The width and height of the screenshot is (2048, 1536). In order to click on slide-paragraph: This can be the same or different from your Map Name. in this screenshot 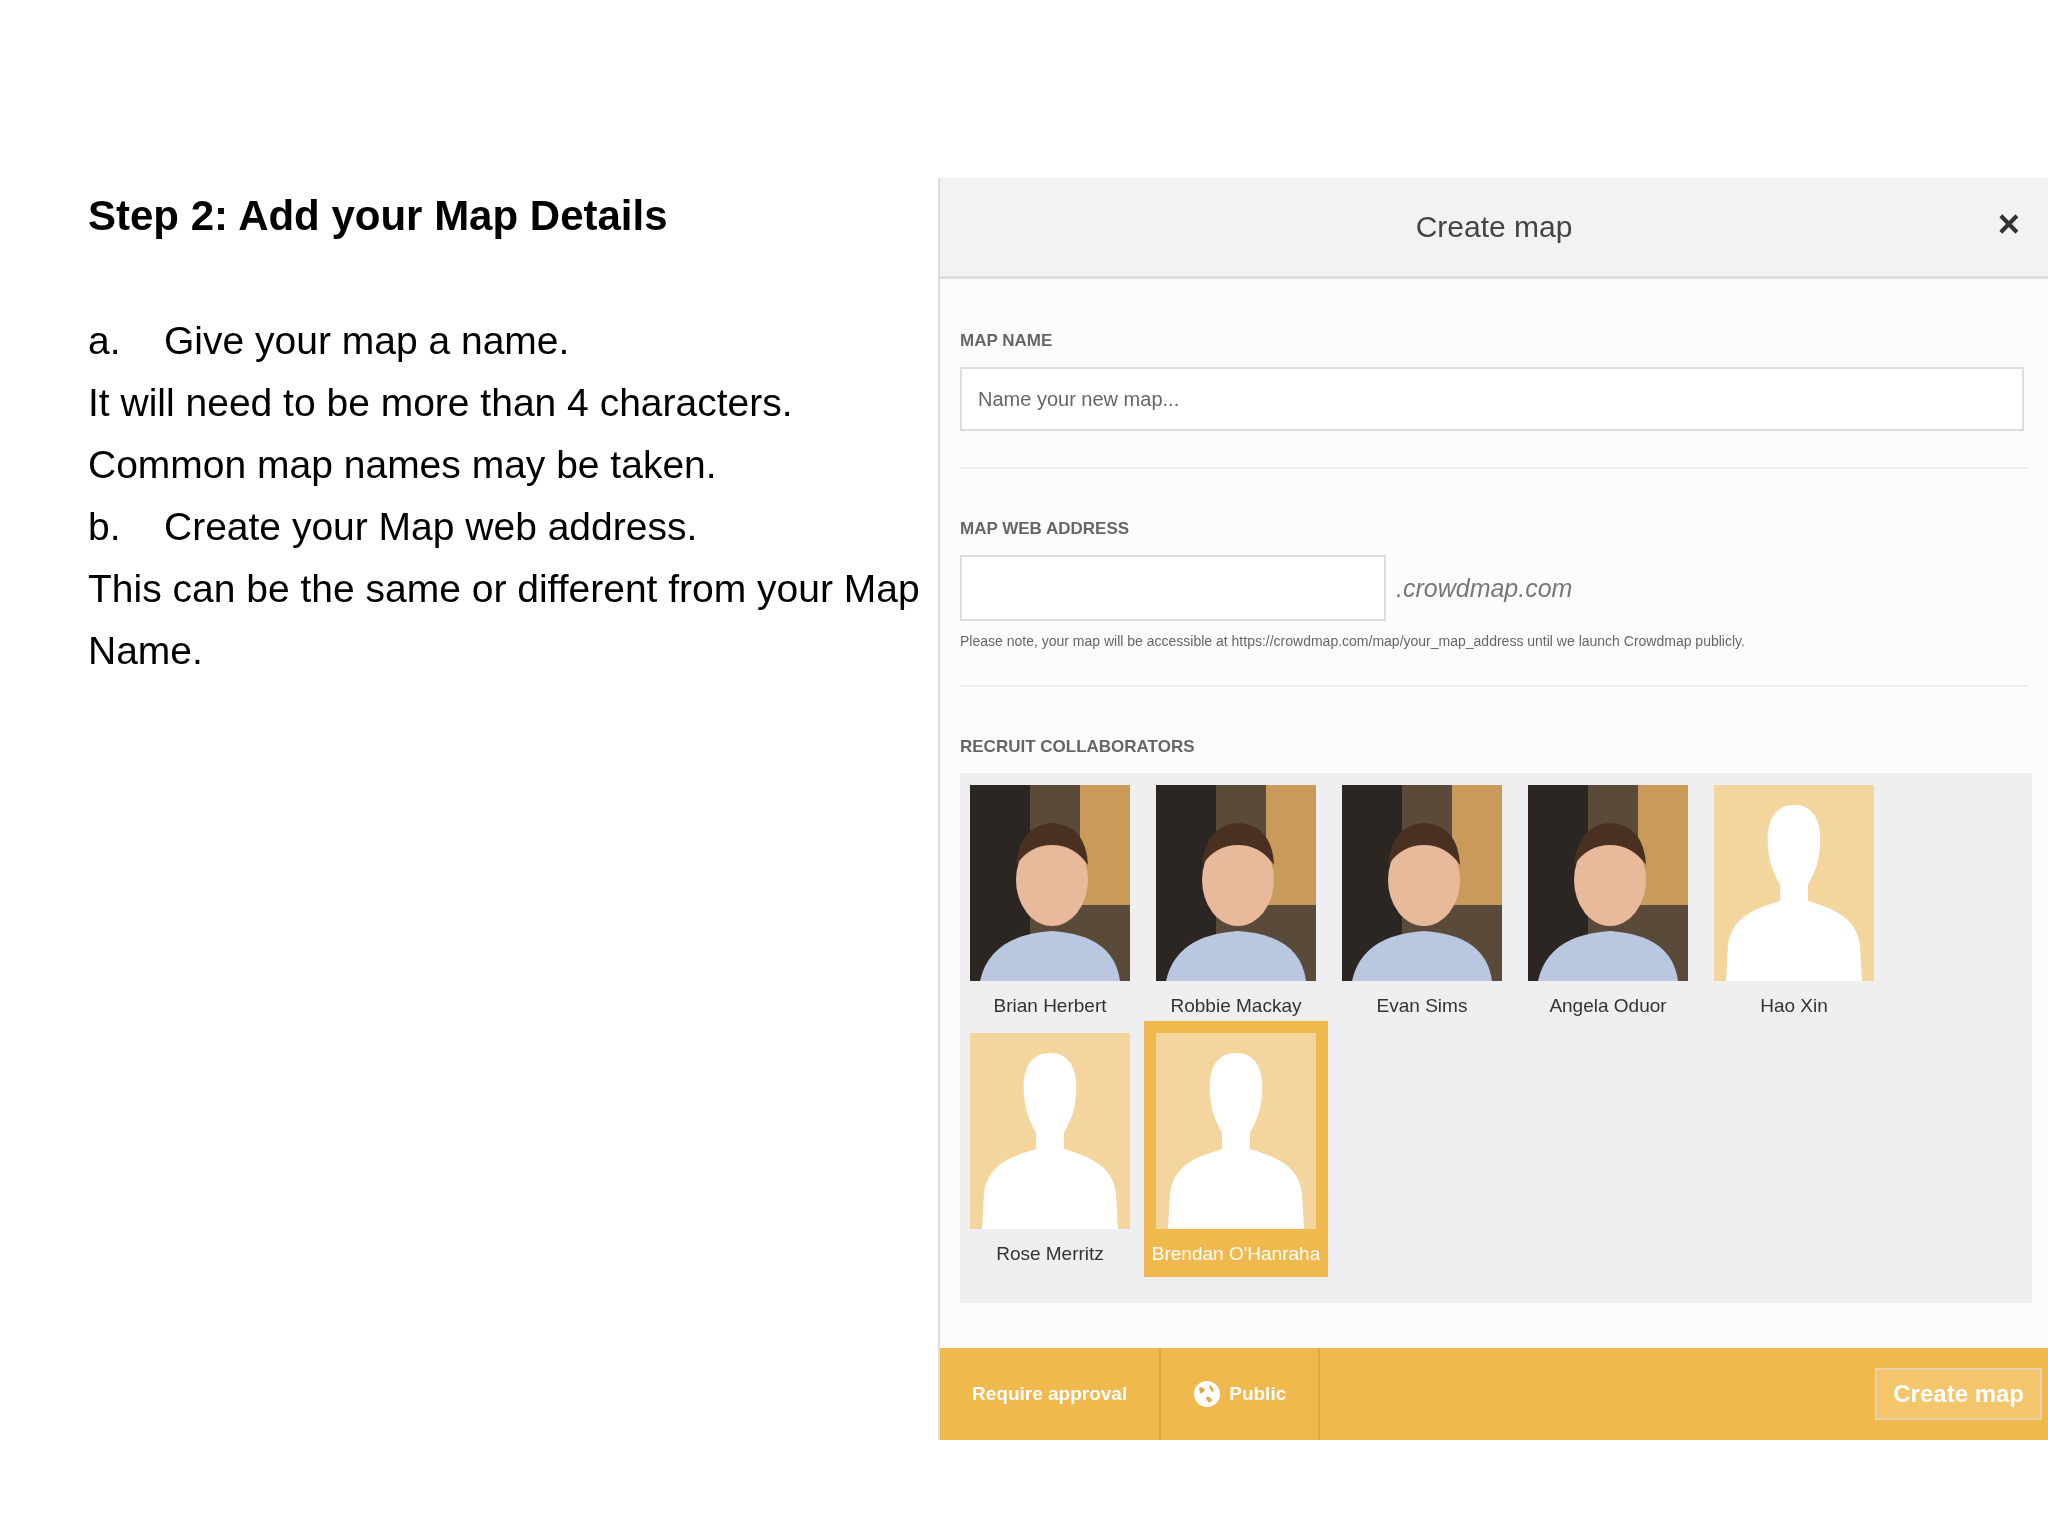, I will do `click(504, 620)`.